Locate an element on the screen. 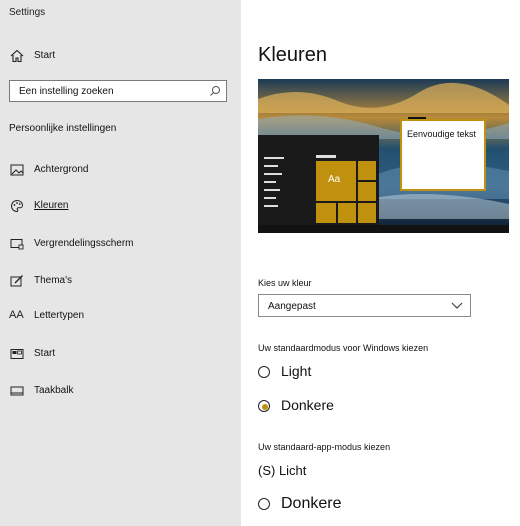 The image size is (520, 526). light-window-mock: Eenvoudige tekst is located at coordinates (443, 154).